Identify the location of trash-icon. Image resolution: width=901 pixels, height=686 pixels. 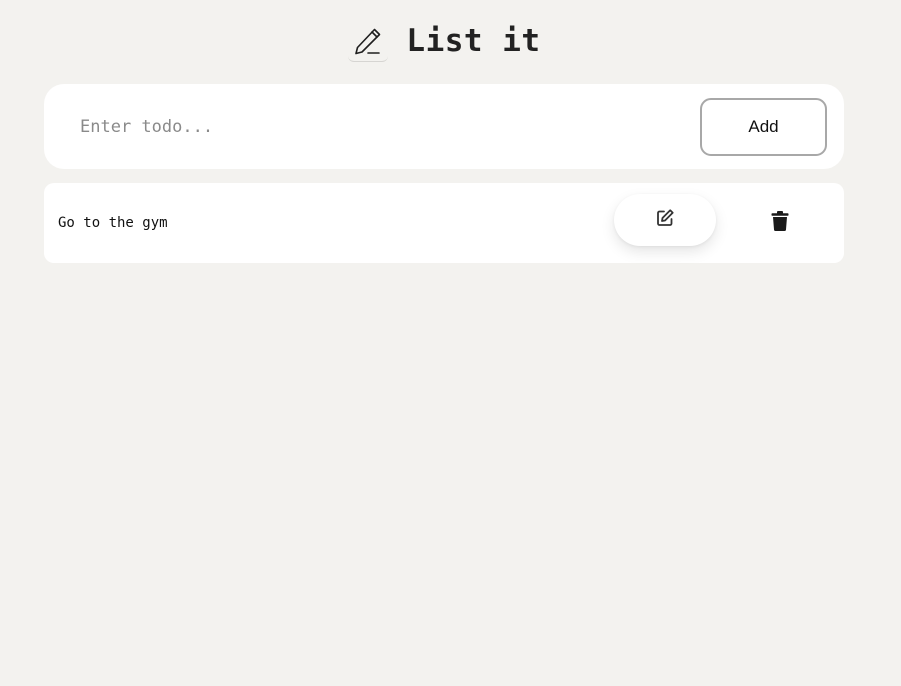
(780, 223).